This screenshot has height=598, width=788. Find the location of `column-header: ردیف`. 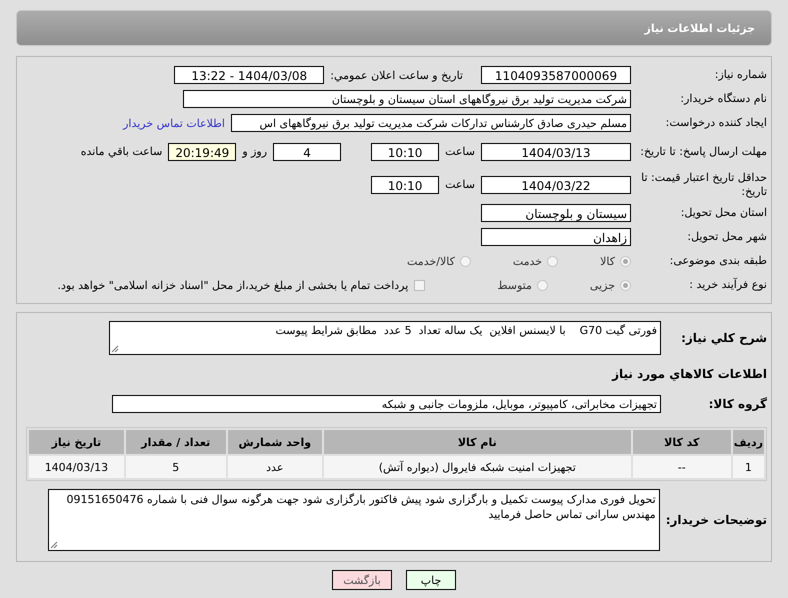

column-header: ردیف is located at coordinates (748, 442).